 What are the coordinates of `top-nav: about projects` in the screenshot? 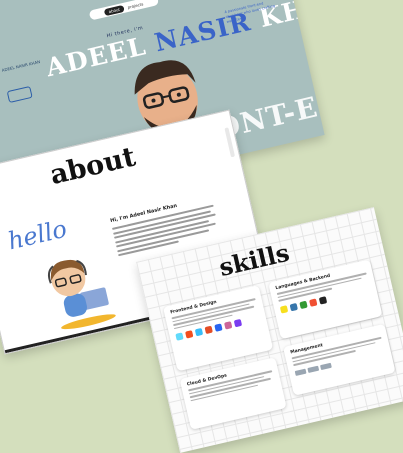 It's located at (124, 10).